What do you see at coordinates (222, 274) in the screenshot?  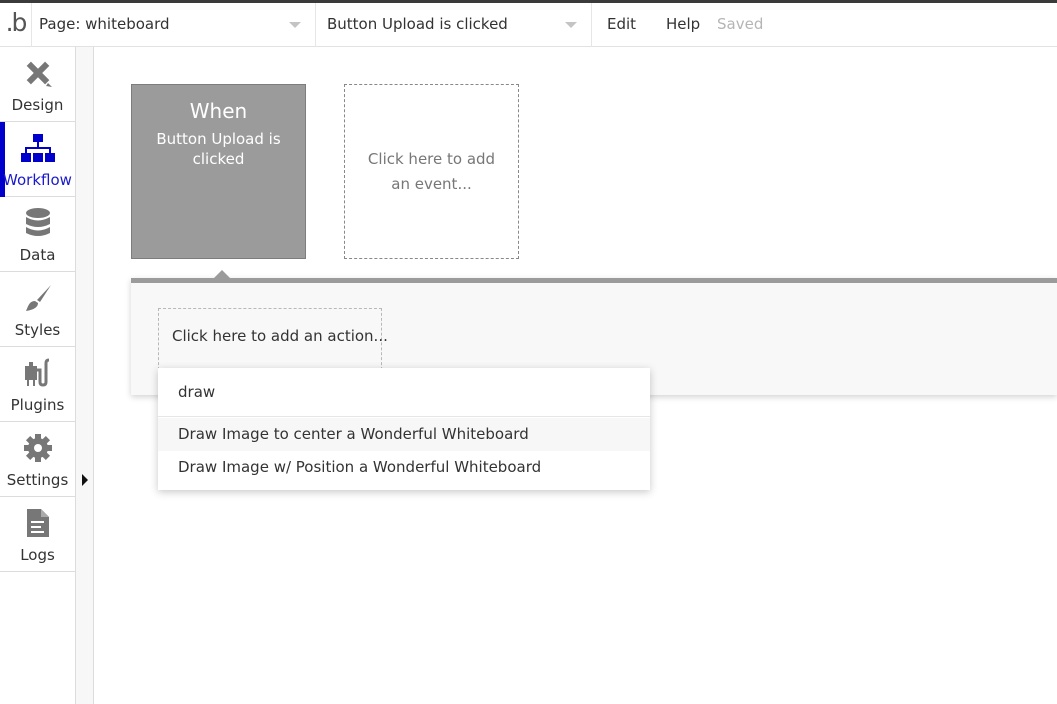 I see `panel-pointer` at bounding box center [222, 274].